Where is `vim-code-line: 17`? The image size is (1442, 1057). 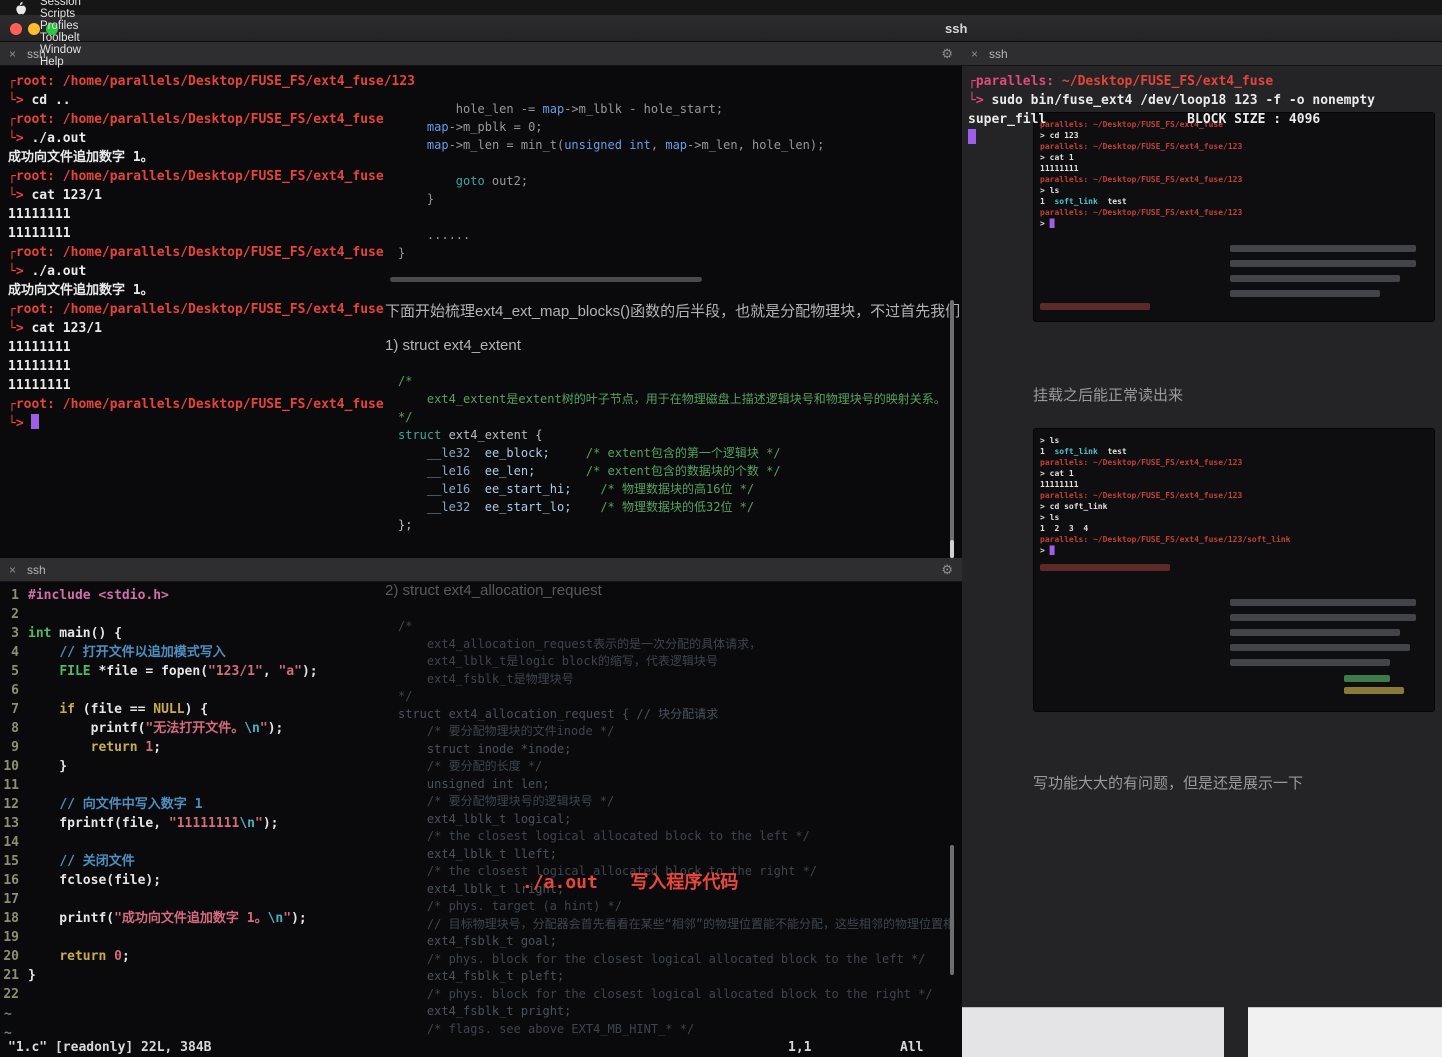 vim-code-line: 17 is located at coordinates (481, 899).